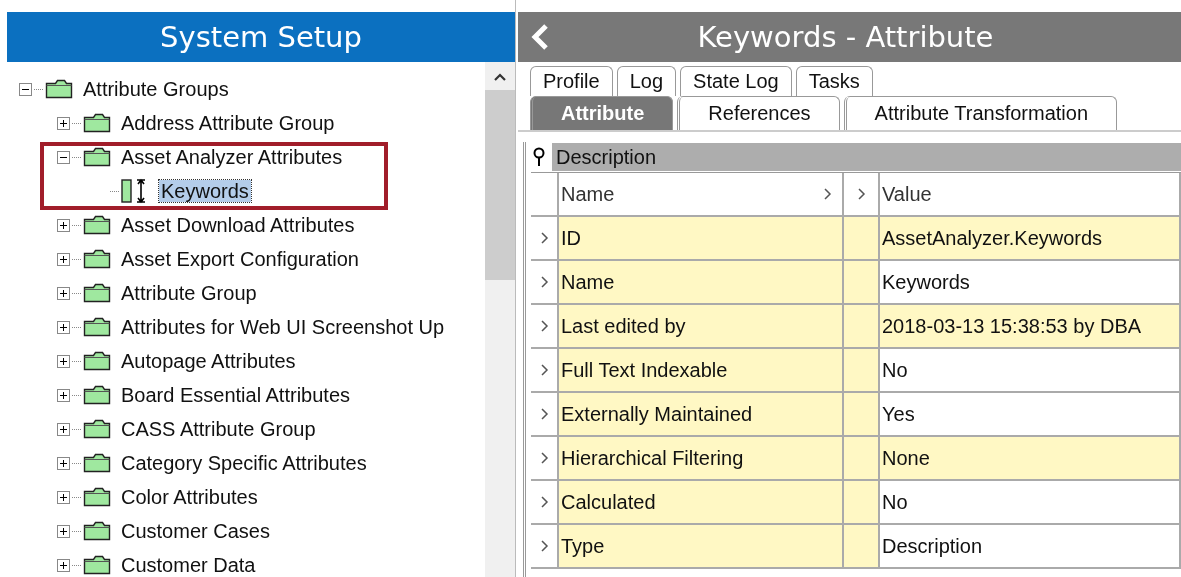 This screenshot has height=577, width=1181. I want to click on scrollbar-thumb, so click(500, 185).